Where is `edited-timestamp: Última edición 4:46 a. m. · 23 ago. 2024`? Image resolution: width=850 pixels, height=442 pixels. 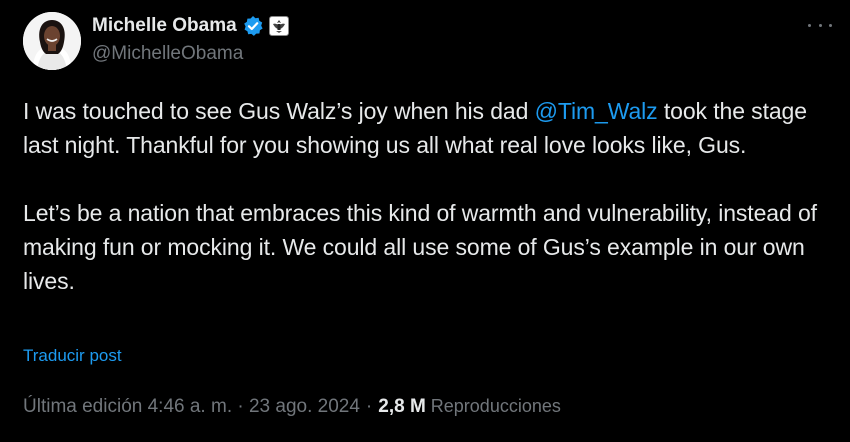 edited-timestamp: Última edición 4:46 a. m. · 23 ago. 2024 is located at coordinates (191, 407).